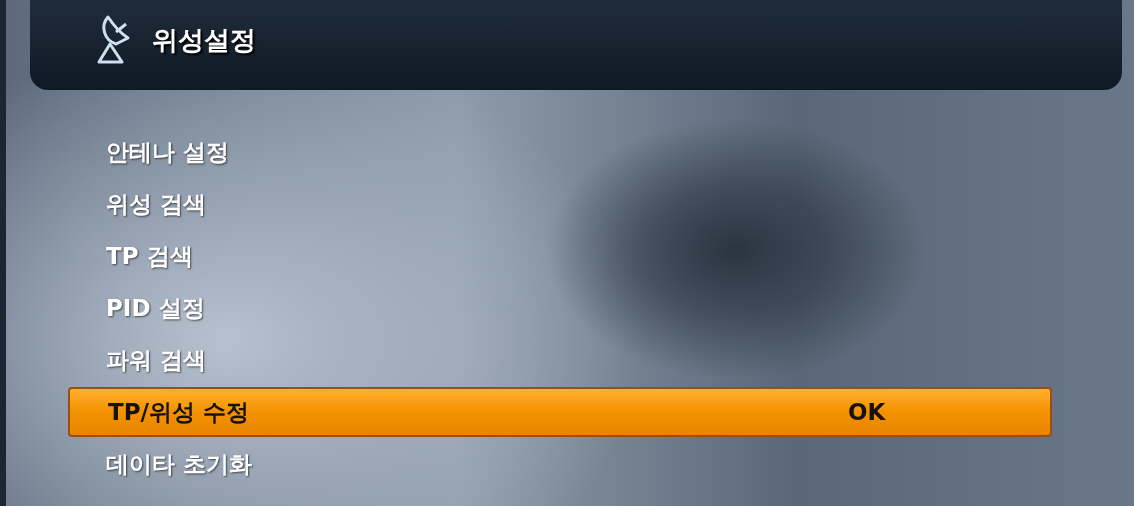 The width and height of the screenshot is (1134, 506). I want to click on menu-item: PID 설정, so click(560, 308).